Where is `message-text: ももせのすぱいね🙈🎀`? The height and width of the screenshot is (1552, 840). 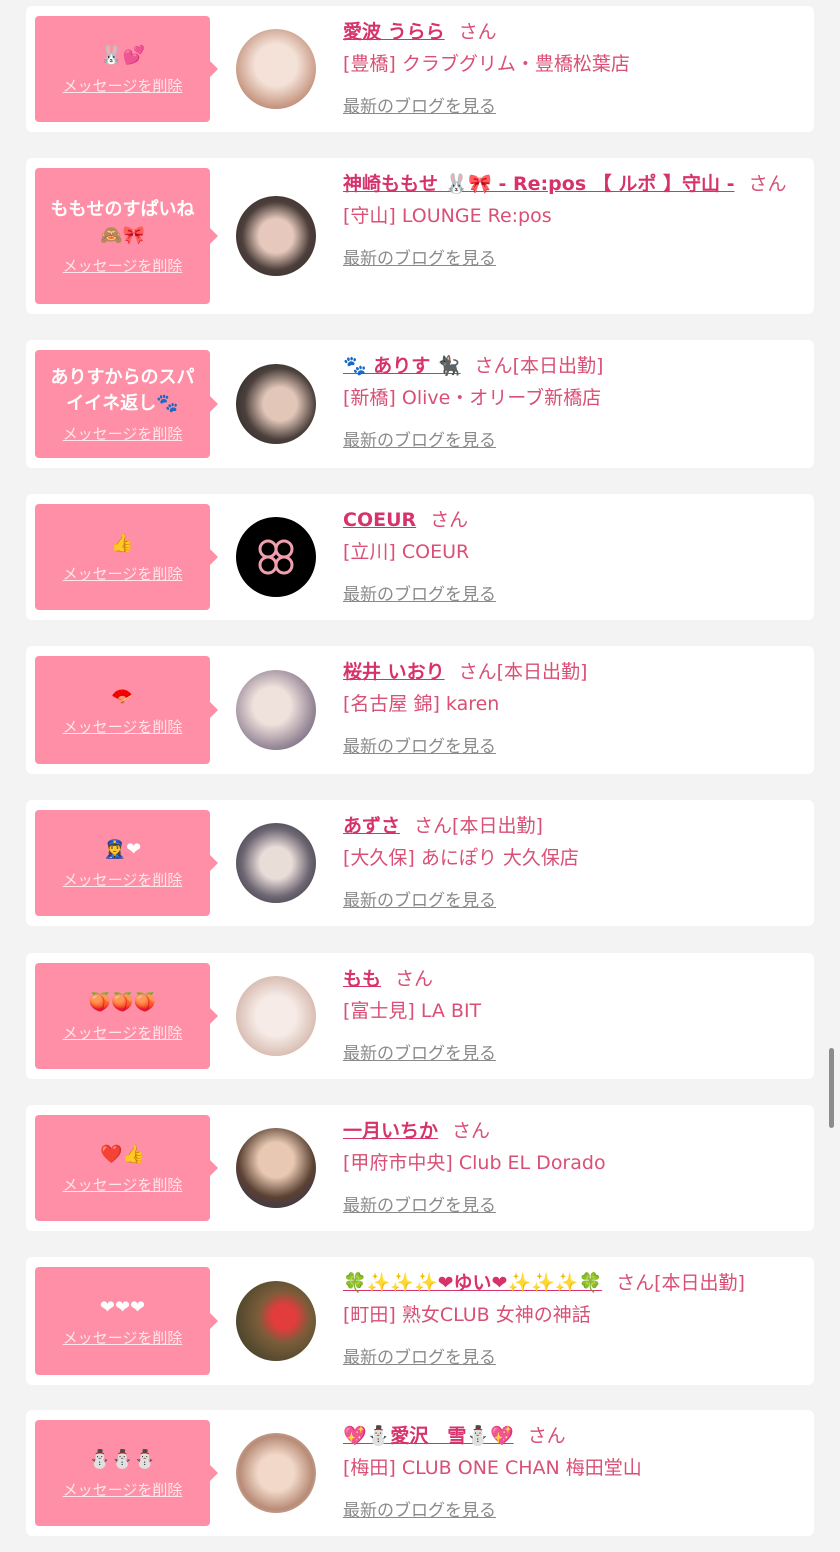 message-text: ももせのすぱいね🙈🎀 is located at coordinates (122, 222).